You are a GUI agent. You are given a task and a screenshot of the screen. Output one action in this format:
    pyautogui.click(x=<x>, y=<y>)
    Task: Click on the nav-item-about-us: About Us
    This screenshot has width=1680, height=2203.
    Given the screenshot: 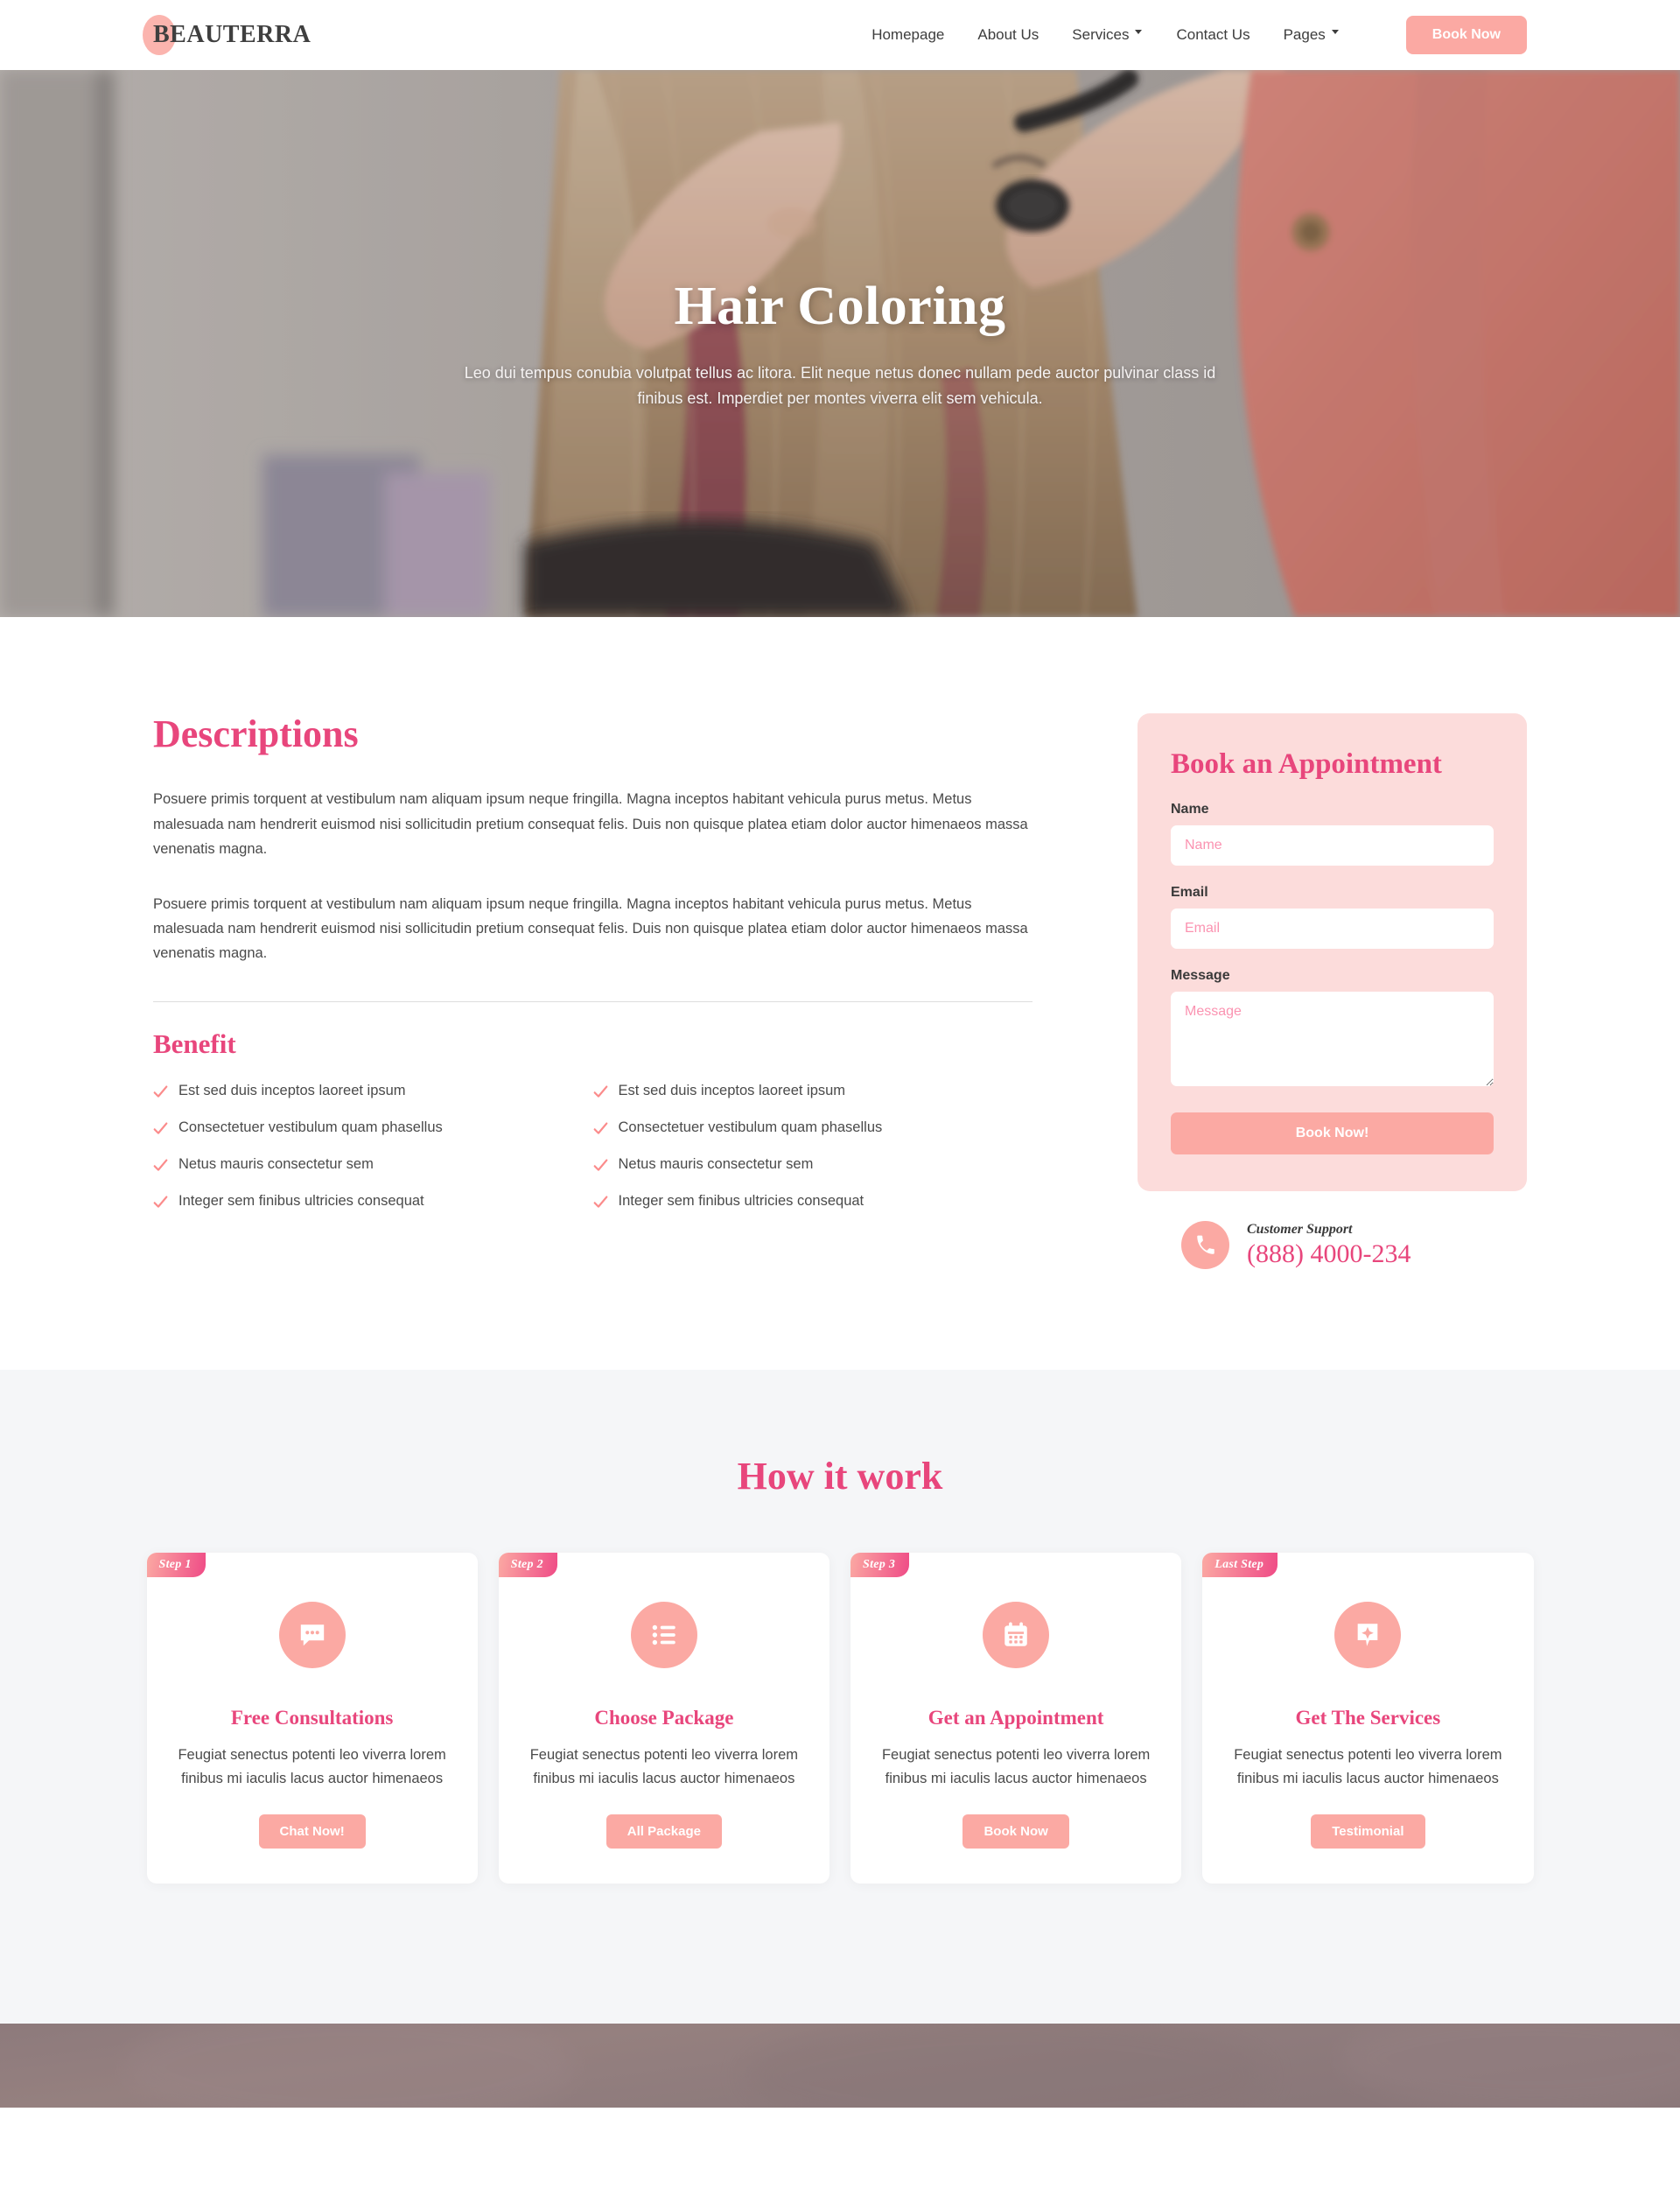 What is the action you would take?
    pyautogui.click(x=1008, y=35)
    